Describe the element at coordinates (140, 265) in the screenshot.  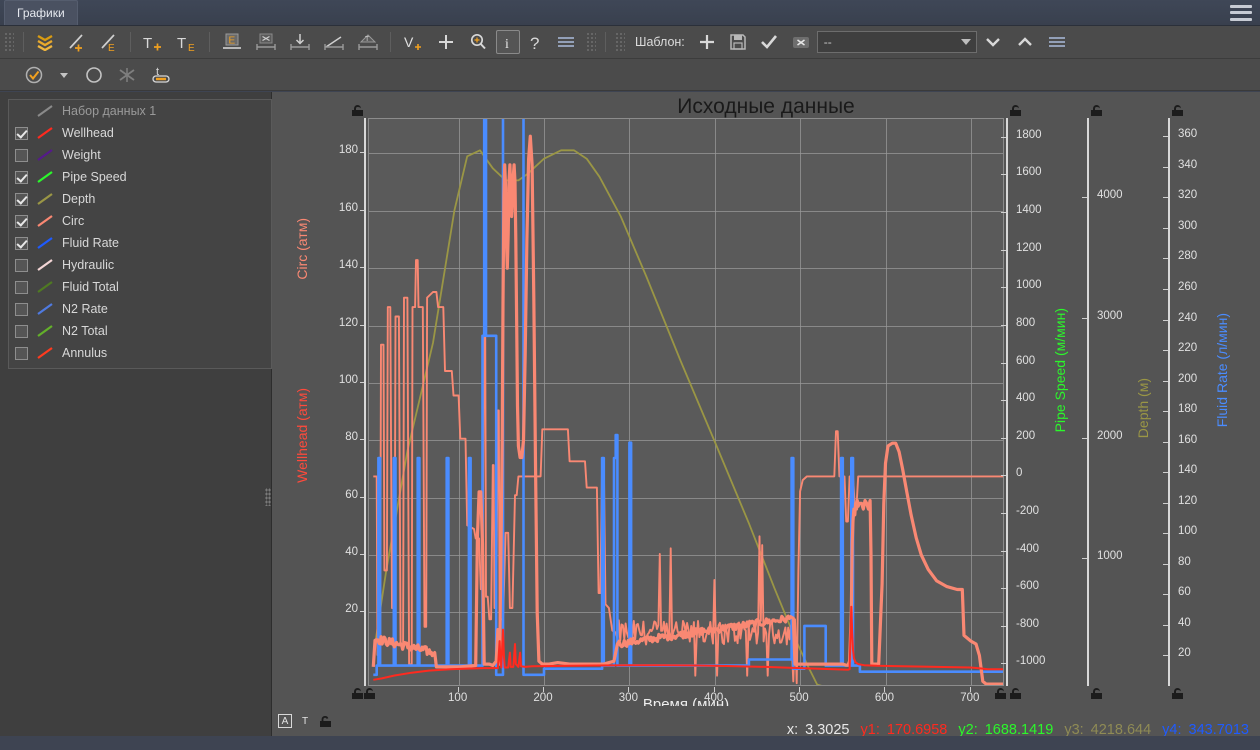
I see `series-row: Hydraulic` at that location.